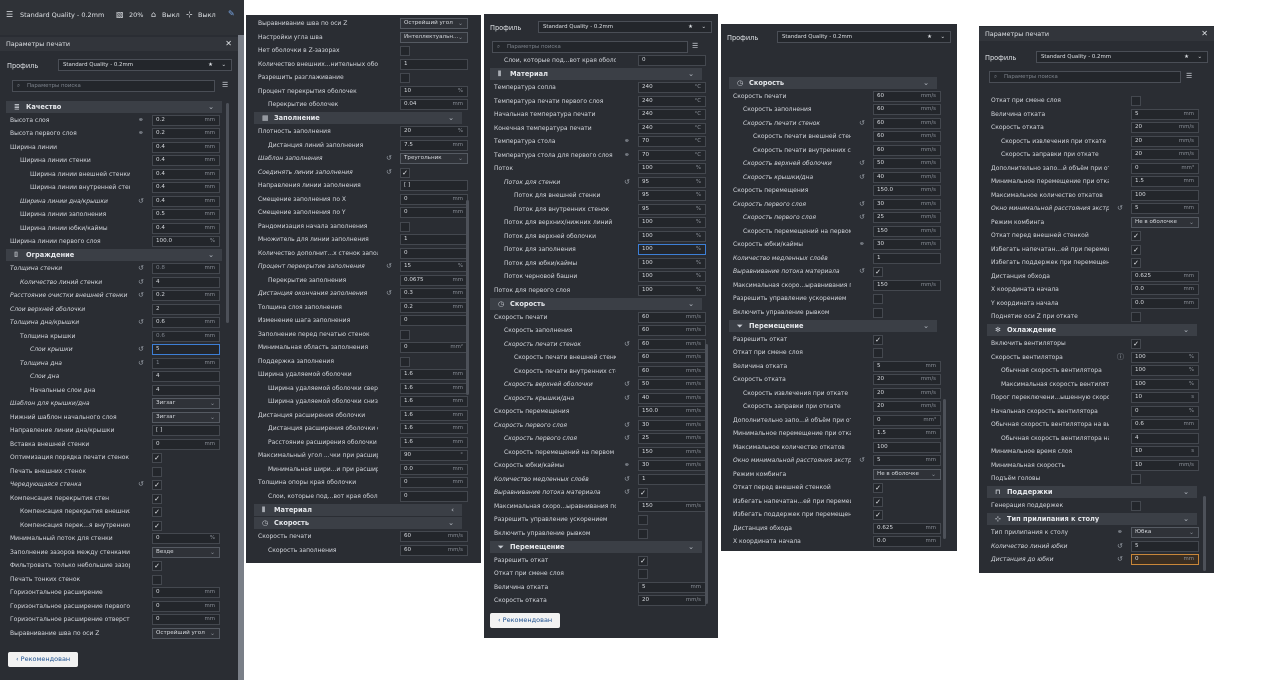  Describe the element at coordinates (434, 23) in the screenshot. I see `setting-dropdown: Острейший угол ⌄` at that location.